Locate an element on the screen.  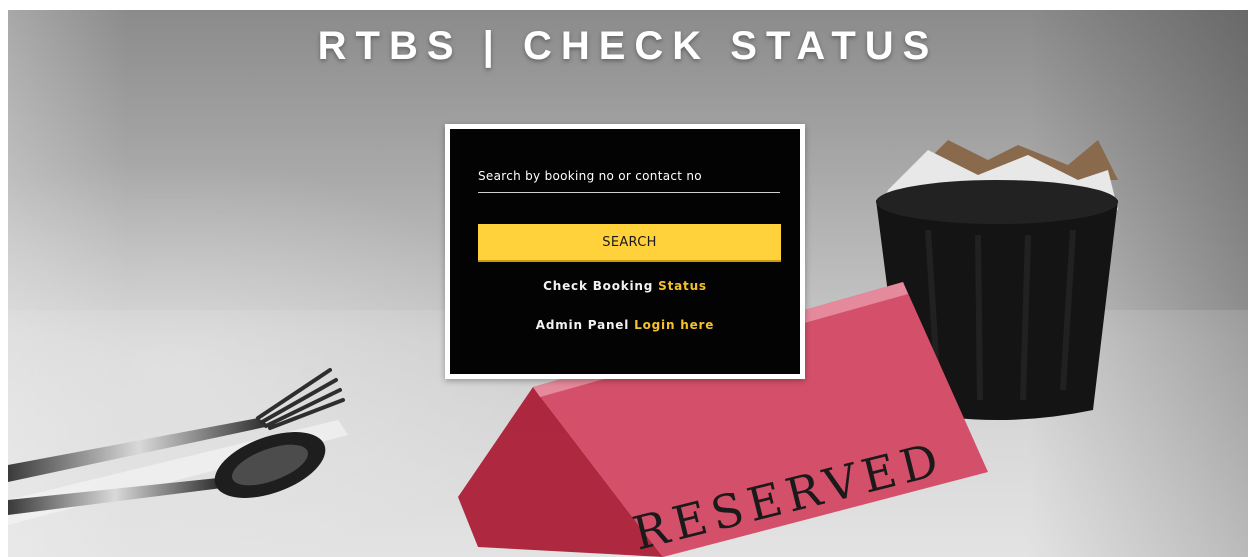
check-status-prefix: Check Booking is located at coordinates (598, 286).